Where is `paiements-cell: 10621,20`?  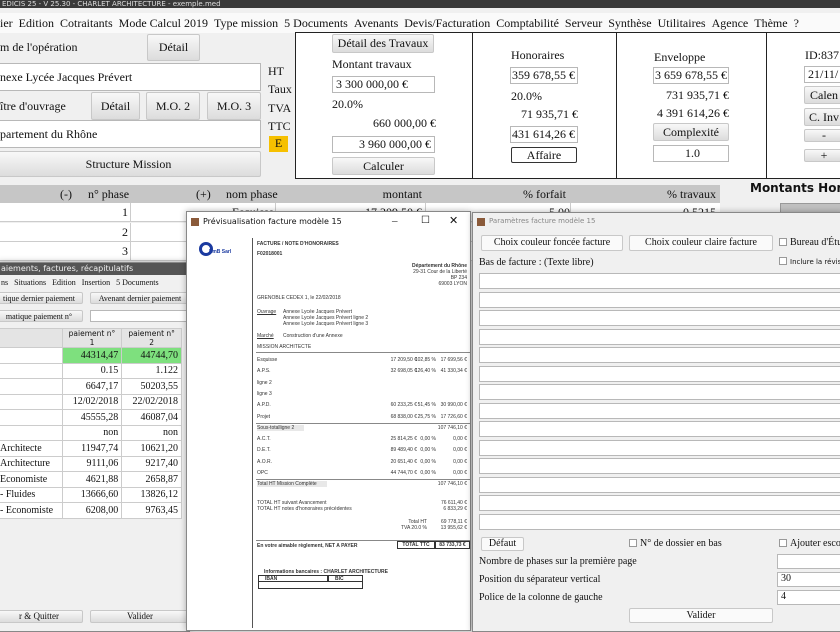
paiements-cell: 10621,20 is located at coordinates (151, 448).